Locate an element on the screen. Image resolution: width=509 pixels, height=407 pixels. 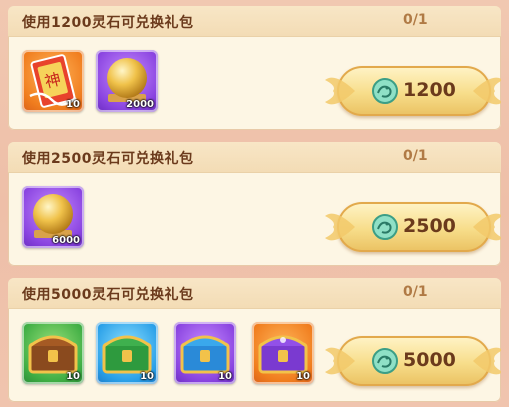
reward-item: 2000 is located at coordinates (127, 81).